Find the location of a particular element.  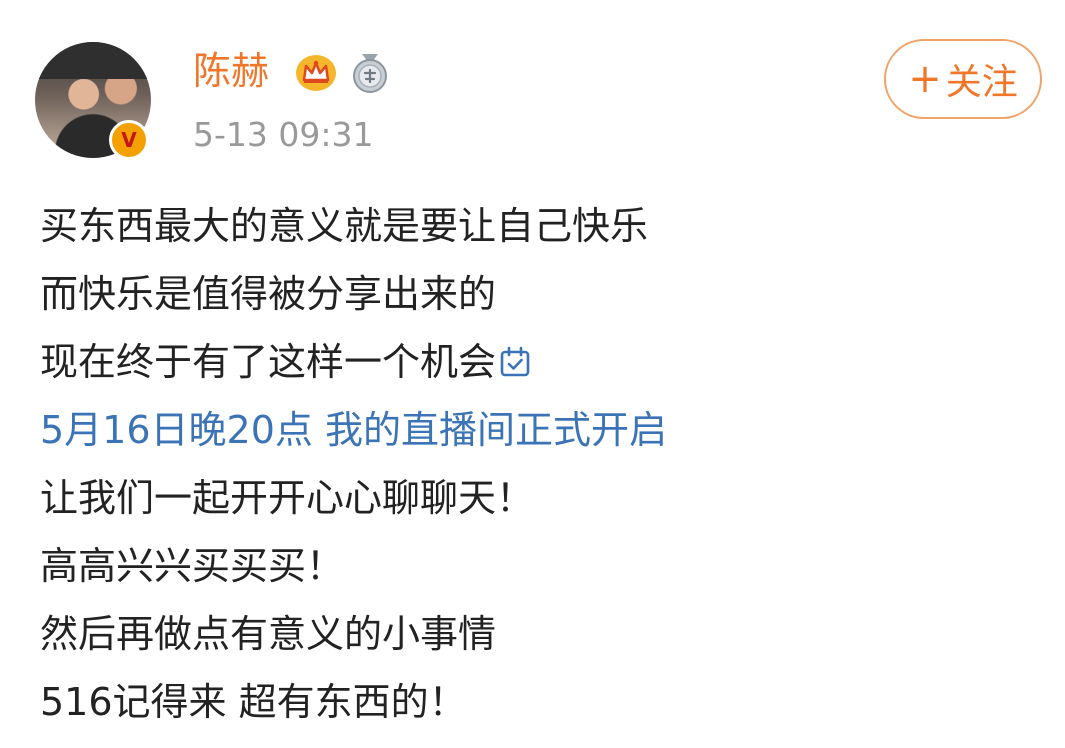

post-line: 高高兴兴买买买！ is located at coordinates (192, 566).